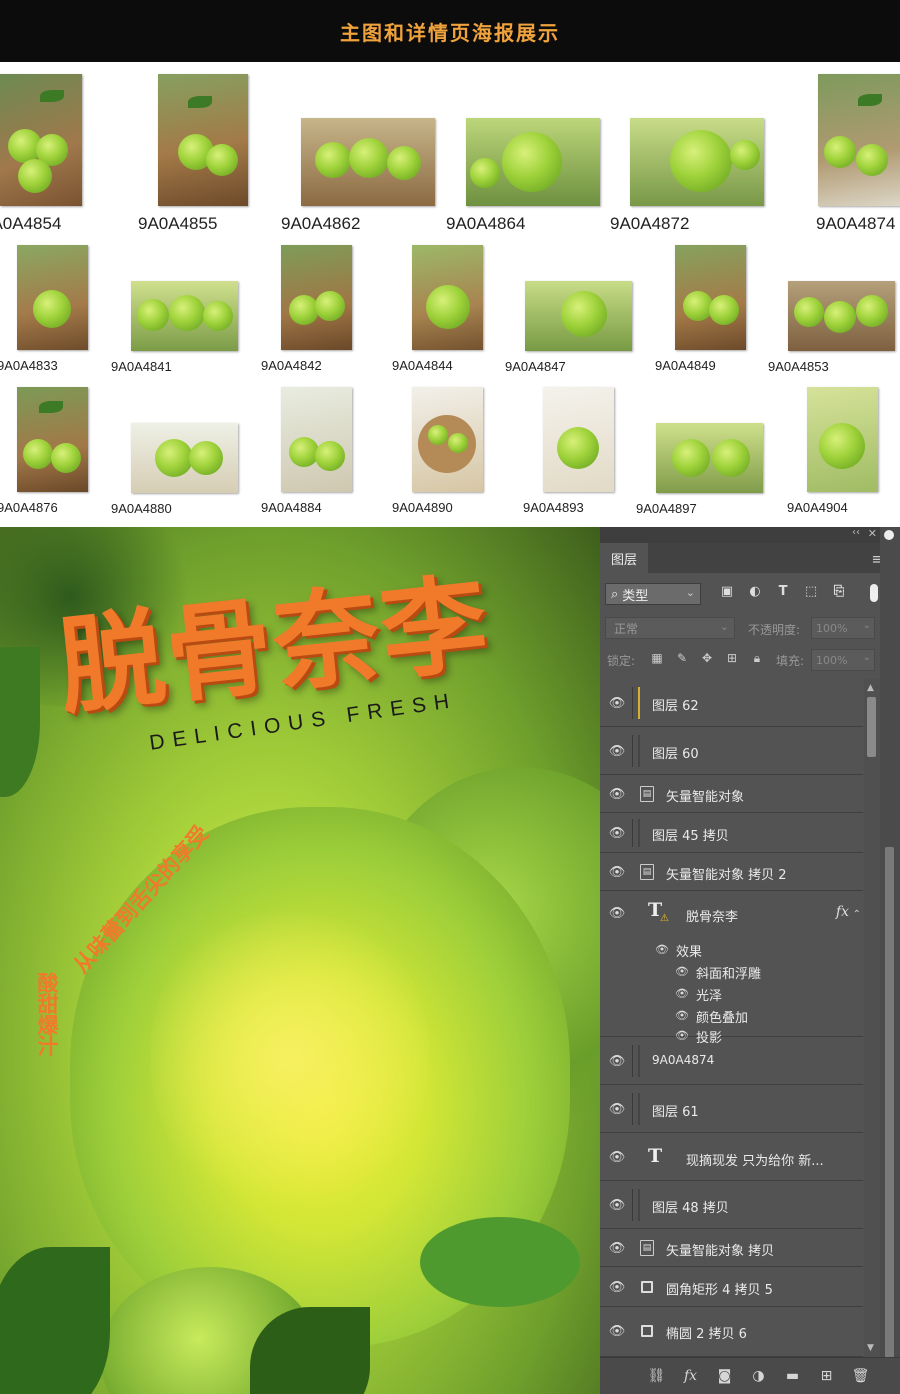  Describe the element at coordinates (871, 727) in the screenshot. I see `scroll-thumb` at that location.